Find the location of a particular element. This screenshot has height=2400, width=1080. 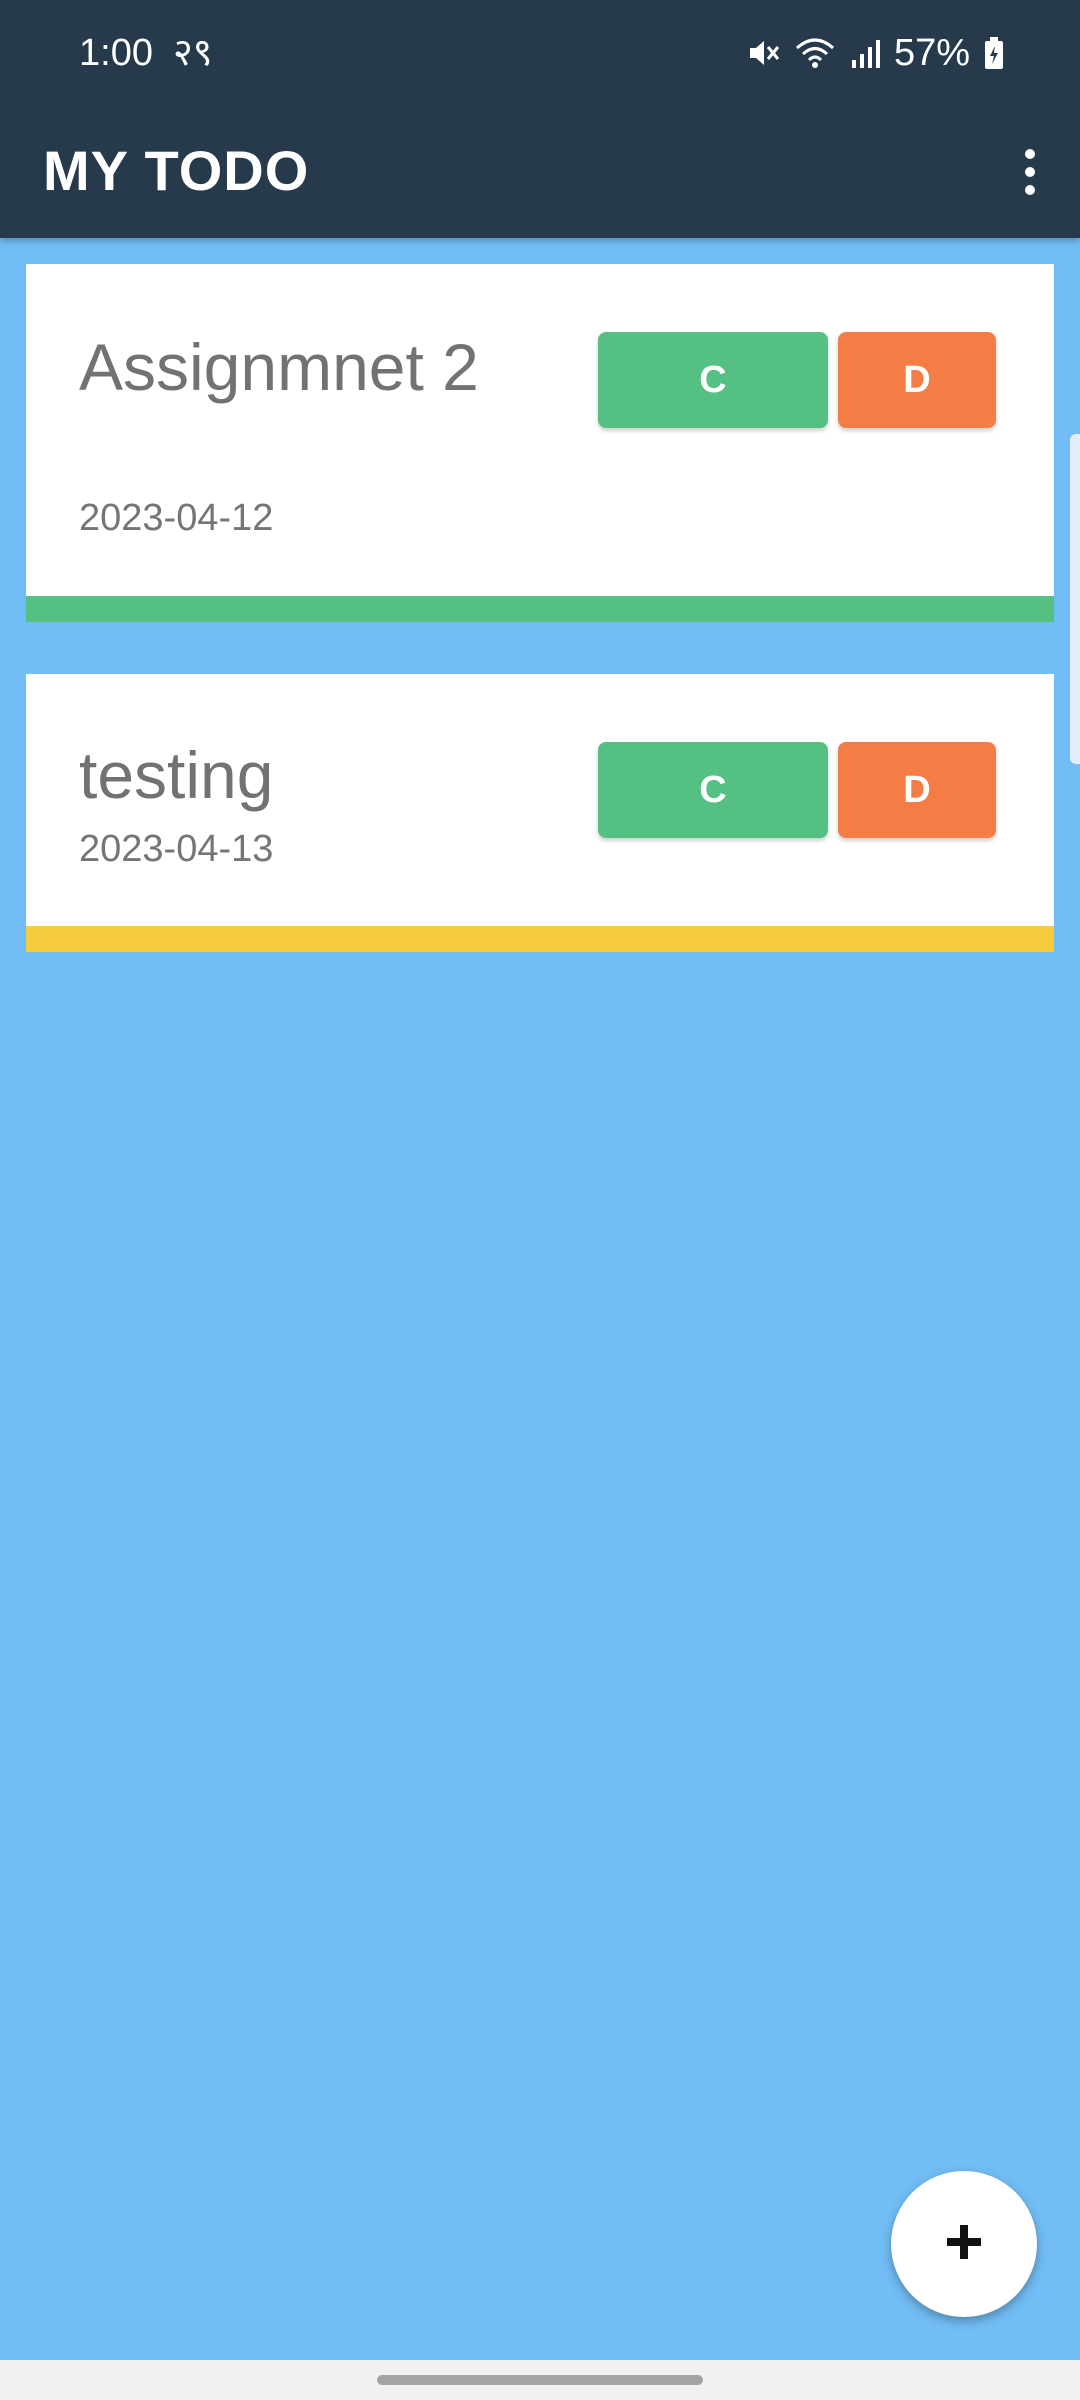

home-indicator is located at coordinates (540, 2380).